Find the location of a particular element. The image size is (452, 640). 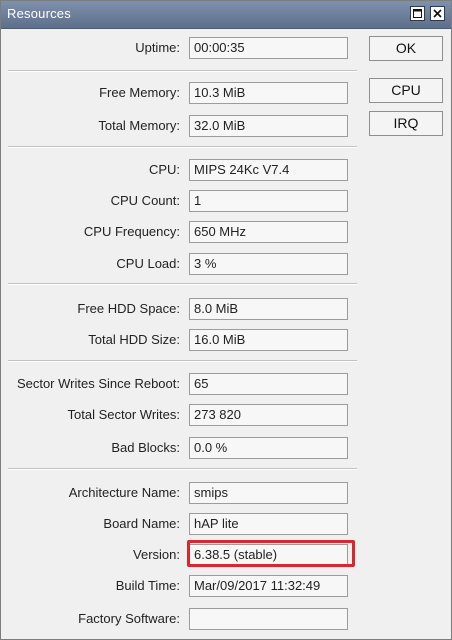

uptime-field: 00:00:35 is located at coordinates (268, 48).